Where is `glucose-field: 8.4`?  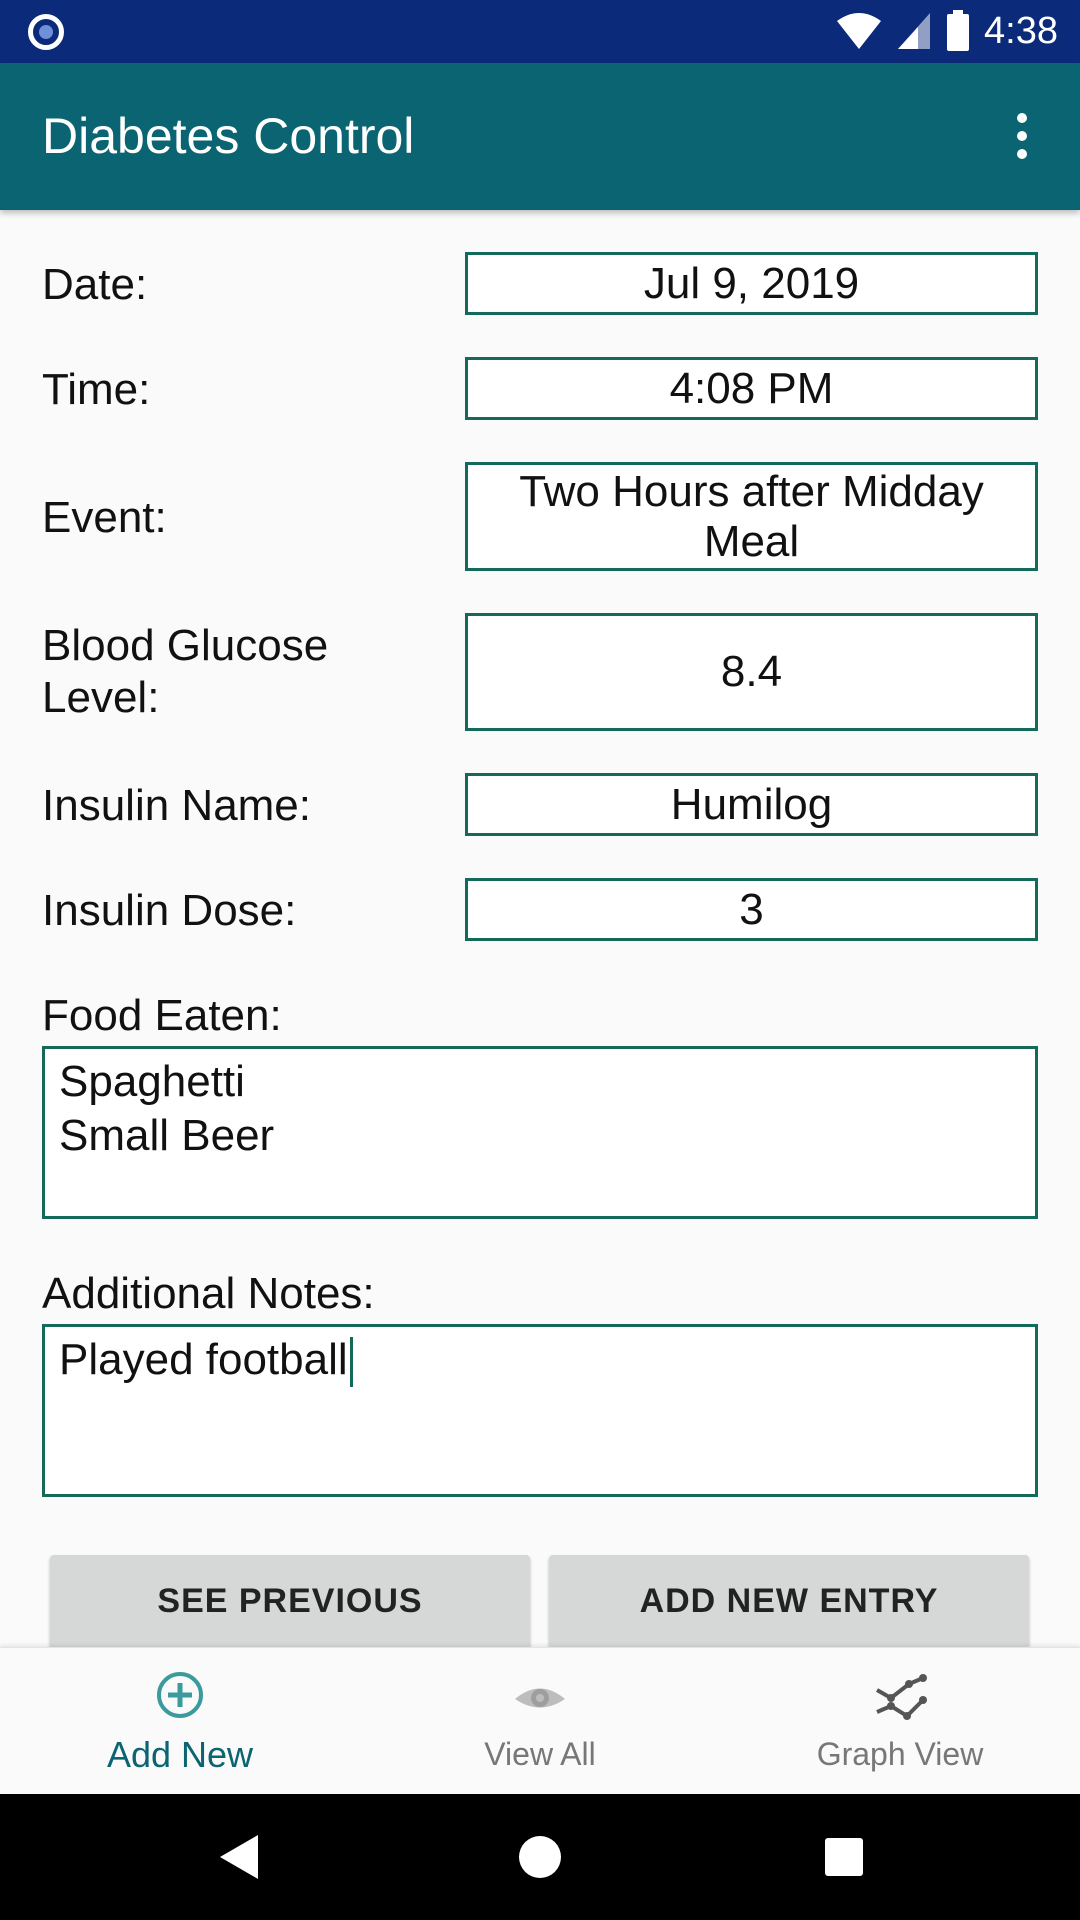 glucose-field: 8.4 is located at coordinates (751, 672).